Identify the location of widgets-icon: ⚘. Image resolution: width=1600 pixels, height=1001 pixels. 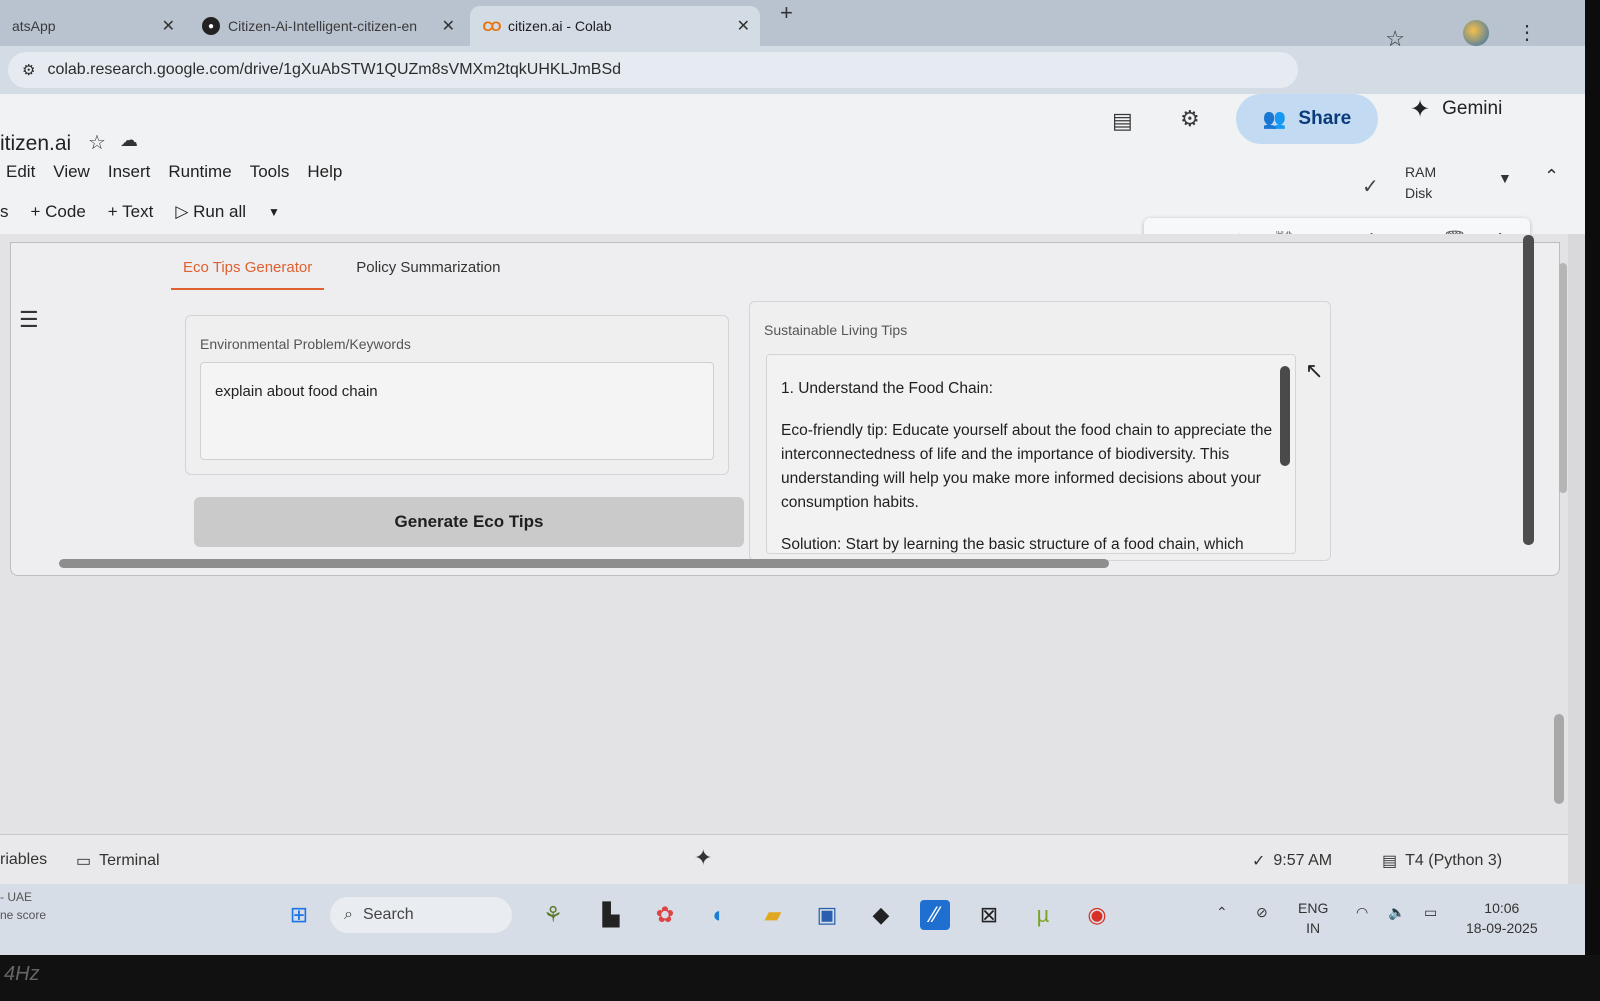
(553, 915).